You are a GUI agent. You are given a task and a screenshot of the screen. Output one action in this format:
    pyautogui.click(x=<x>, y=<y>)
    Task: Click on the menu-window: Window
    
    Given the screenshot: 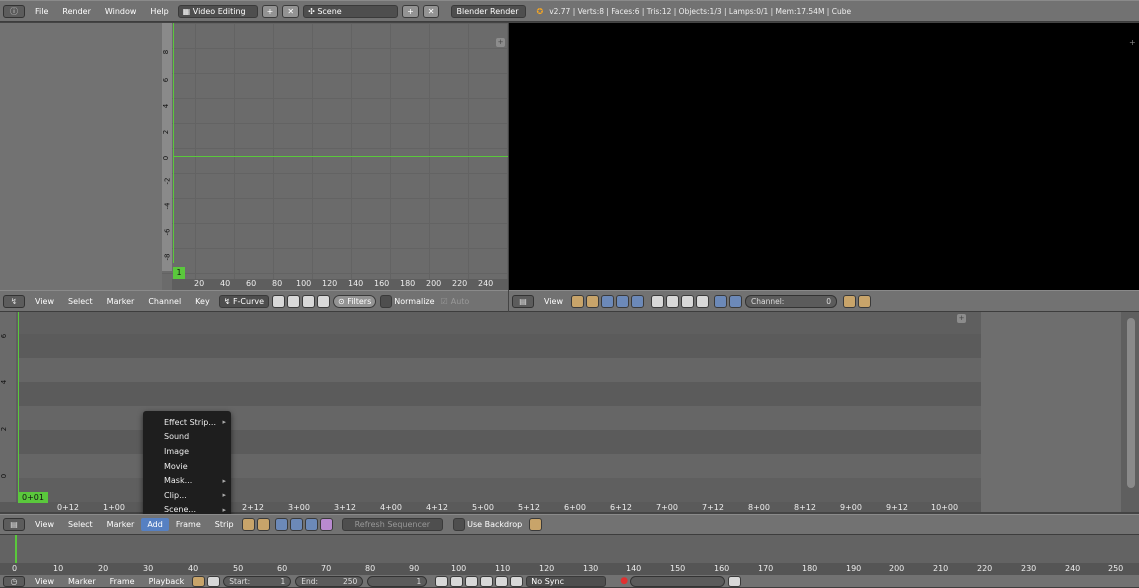 What is the action you would take?
    pyautogui.click(x=121, y=11)
    